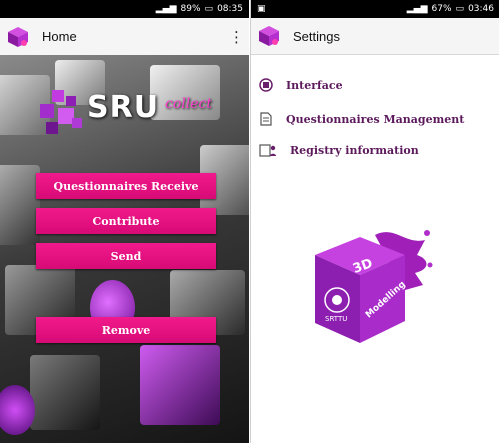  Describe the element at coordinates (375, 119) in the screenshot. I see `menu-item-label: Questionnaires Management` at that location.